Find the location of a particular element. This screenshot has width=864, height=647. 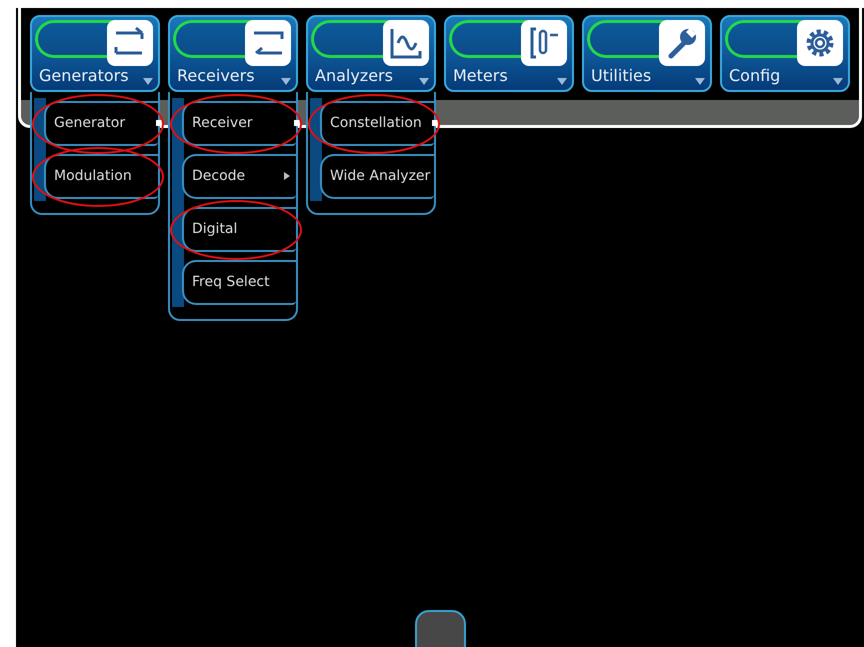

menu-item: Constellation is located at coordinates (377, 123).